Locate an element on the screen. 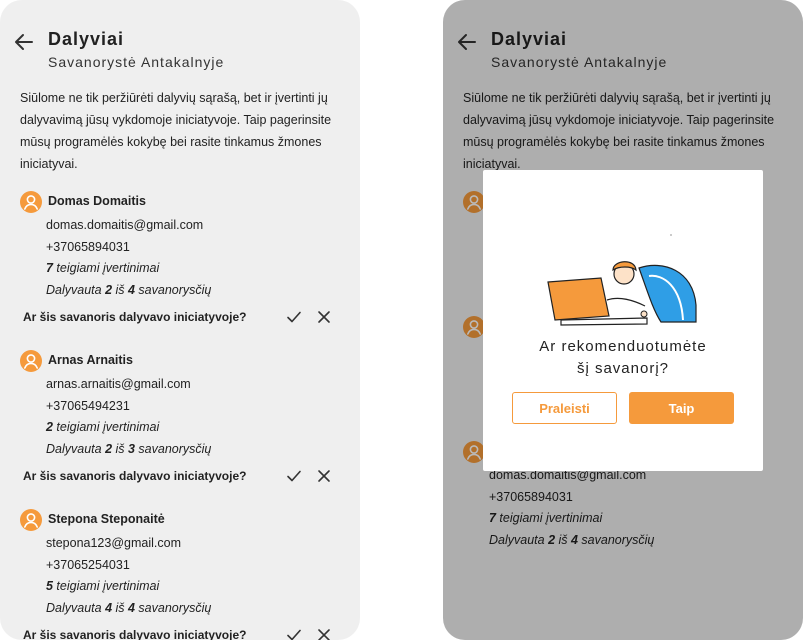  participant-ratings: 2 teigiami įvertinimai is located at coordinates (102, 427).